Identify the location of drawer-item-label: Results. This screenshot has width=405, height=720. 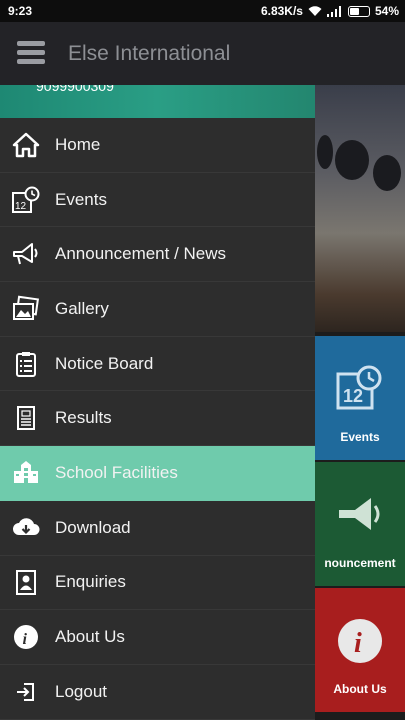
(83, 418).